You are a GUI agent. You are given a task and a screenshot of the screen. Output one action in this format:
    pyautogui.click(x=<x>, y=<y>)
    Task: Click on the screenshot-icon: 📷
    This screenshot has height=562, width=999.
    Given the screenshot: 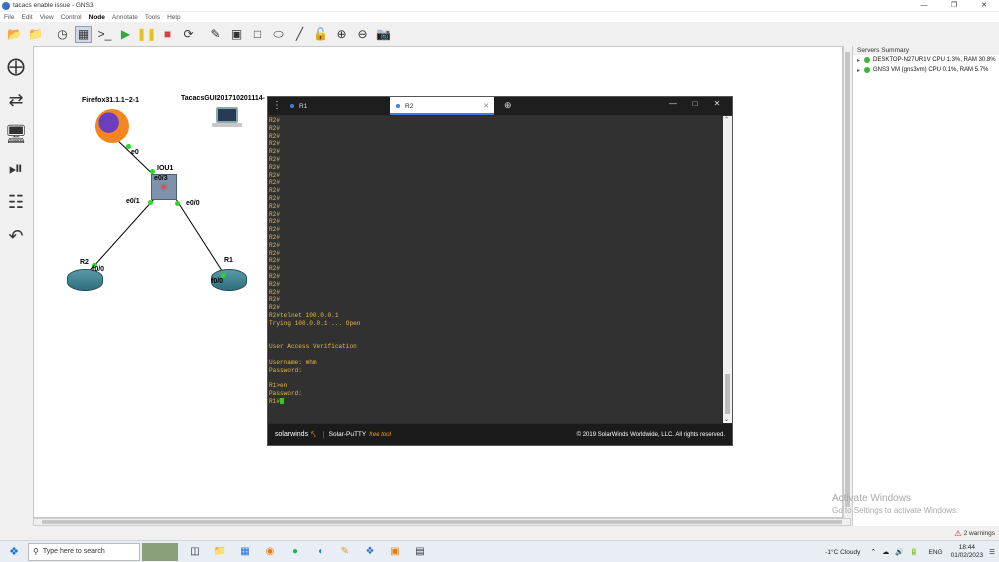 What is the action you would take?
    pyautogui.click(x=383, y=34)
    